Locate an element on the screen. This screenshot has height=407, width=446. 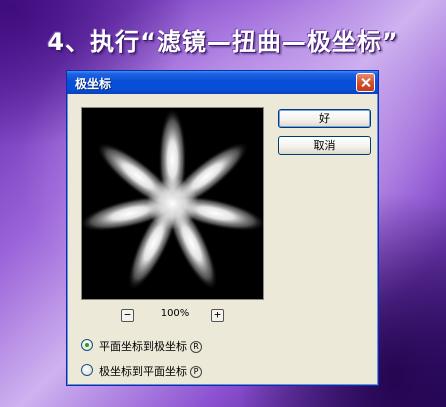
zoom-in-button: + is located at coordinates (217, 315).